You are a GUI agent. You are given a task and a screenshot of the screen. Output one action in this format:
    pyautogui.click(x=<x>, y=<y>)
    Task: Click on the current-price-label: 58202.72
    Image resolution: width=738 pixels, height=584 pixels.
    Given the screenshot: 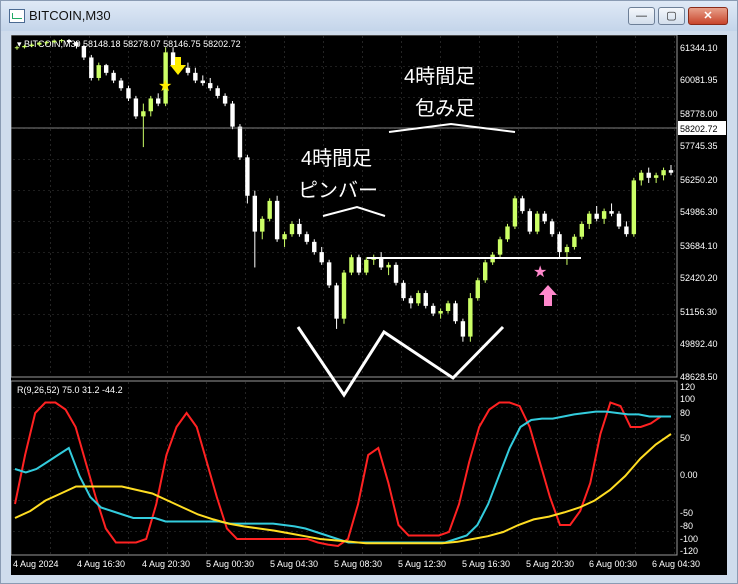 What is the action you would take?
    pyautogui.click(x=699, y=129)
    